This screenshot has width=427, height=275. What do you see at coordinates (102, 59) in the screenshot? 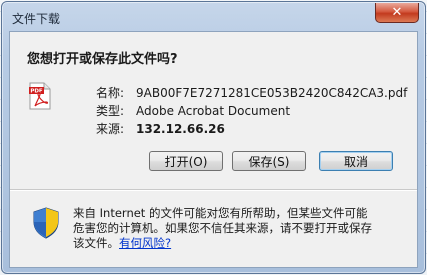
I see `dialog-headline: 您想打开或保存此文件吗?` at bounding box center [102, 59].